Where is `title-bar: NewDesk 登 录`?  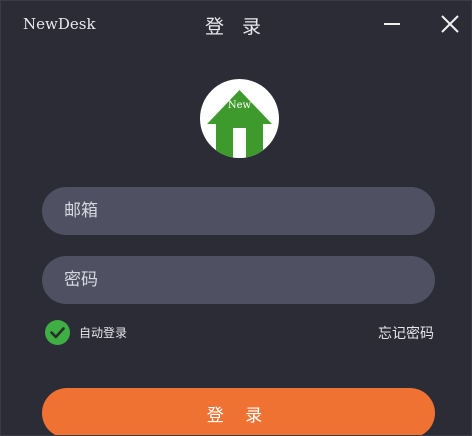 title-bar: NewDesk 登 录 is located at coordinates (236, 24).